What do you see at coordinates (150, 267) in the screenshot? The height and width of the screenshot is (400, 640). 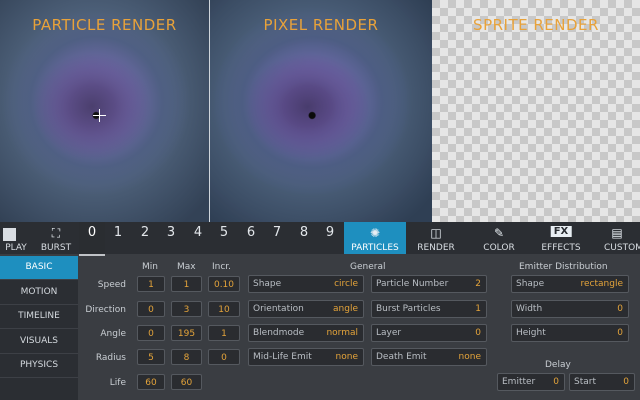 I see `min-header: Min` at bounding box center [150, 267].